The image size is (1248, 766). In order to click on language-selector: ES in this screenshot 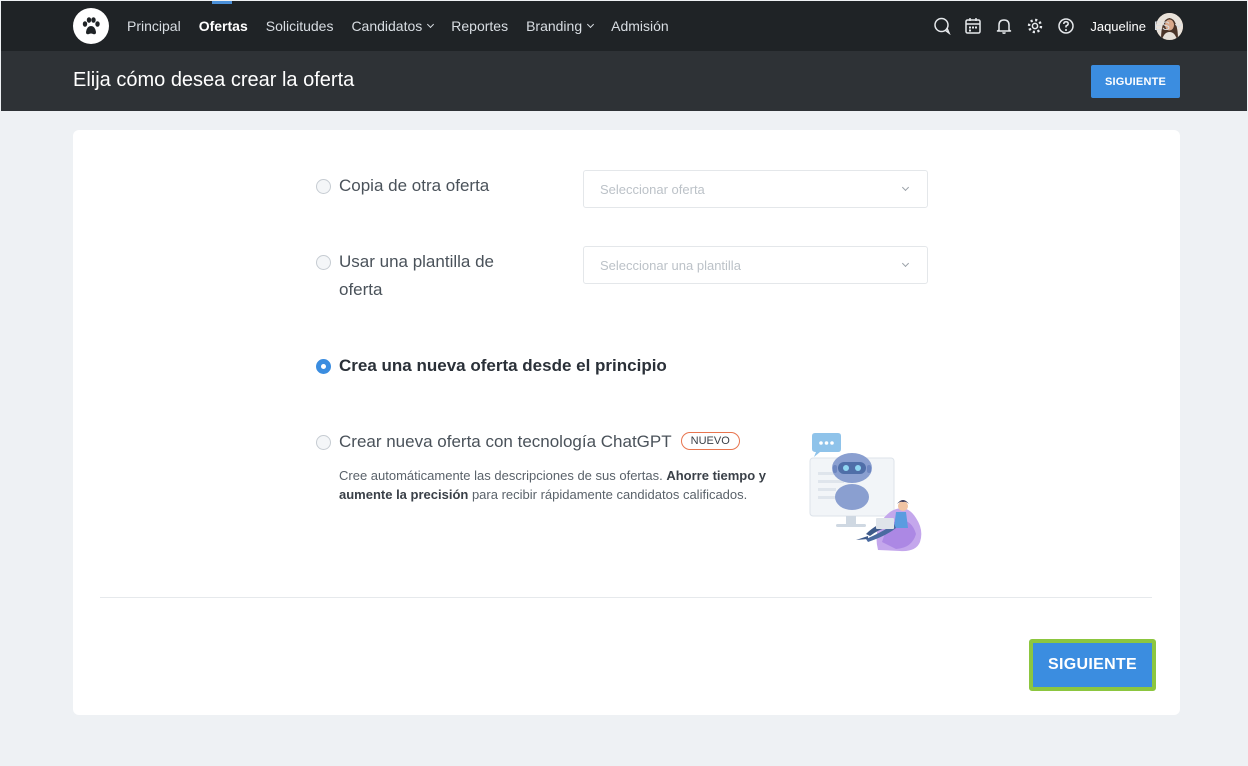, I will do `click(1168, 26)`.